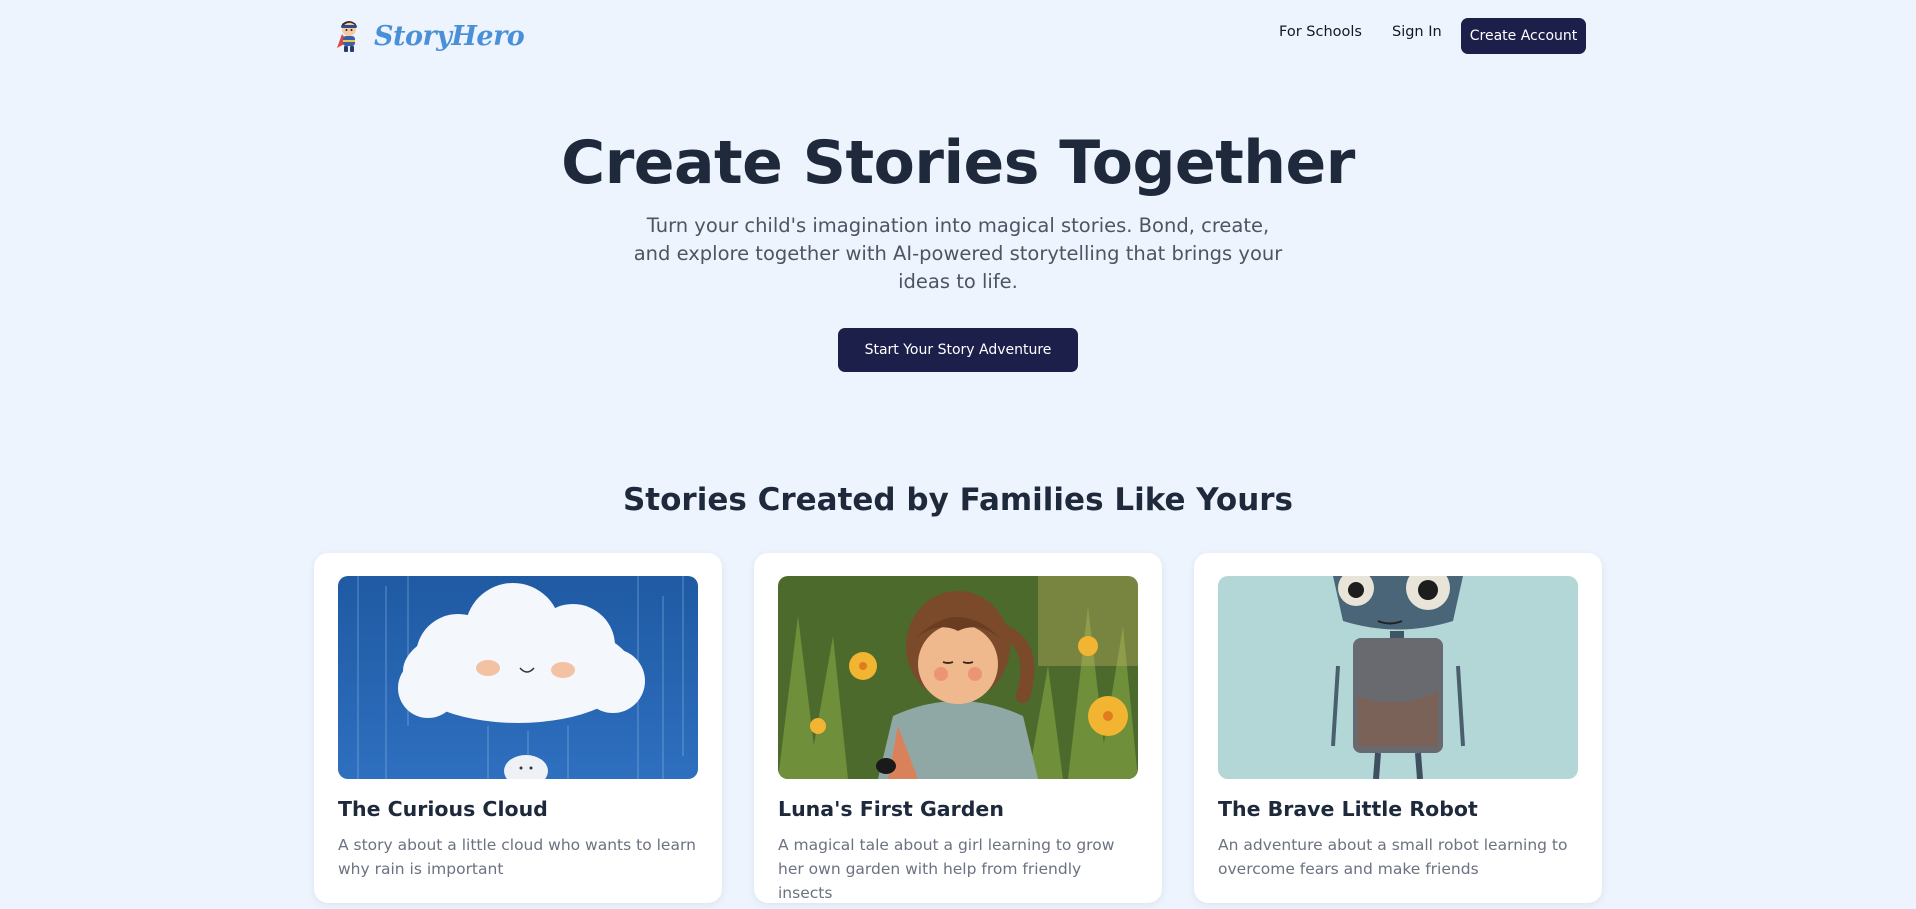 Image resolution: width=1916 pixels, height=909 pixels. I want to click on story-image-cloud, so click(518, 677).